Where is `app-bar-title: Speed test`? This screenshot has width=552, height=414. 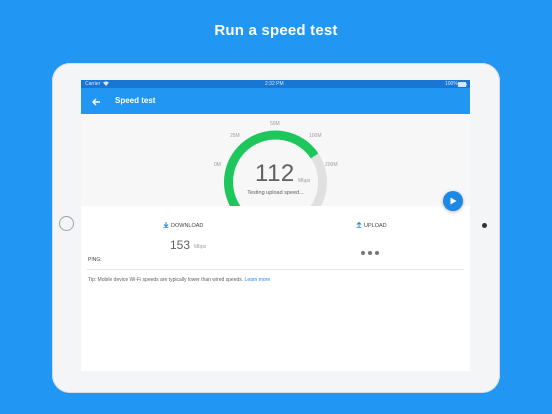 app-bar-title: Speed test is located at coordinates (135, 100).